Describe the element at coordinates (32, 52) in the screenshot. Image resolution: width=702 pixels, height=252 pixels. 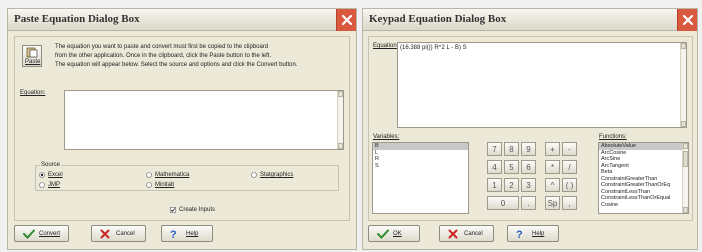
I see `paste-icon` at that location.